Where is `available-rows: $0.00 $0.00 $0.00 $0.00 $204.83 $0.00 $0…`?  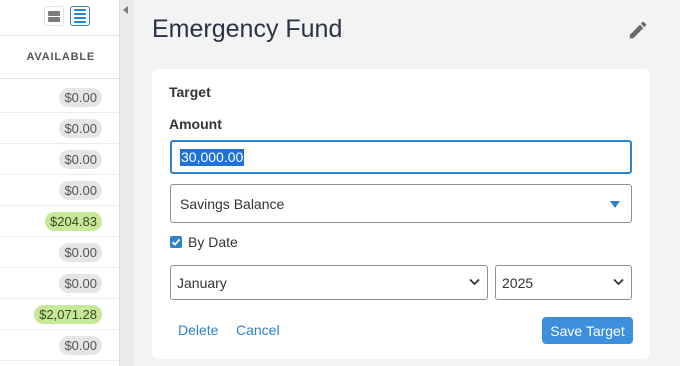
available-rows: $0.00 $0.00 $0.00 $0.00 $204.83 $0.00 $0… is located at coordinates (59, 221).